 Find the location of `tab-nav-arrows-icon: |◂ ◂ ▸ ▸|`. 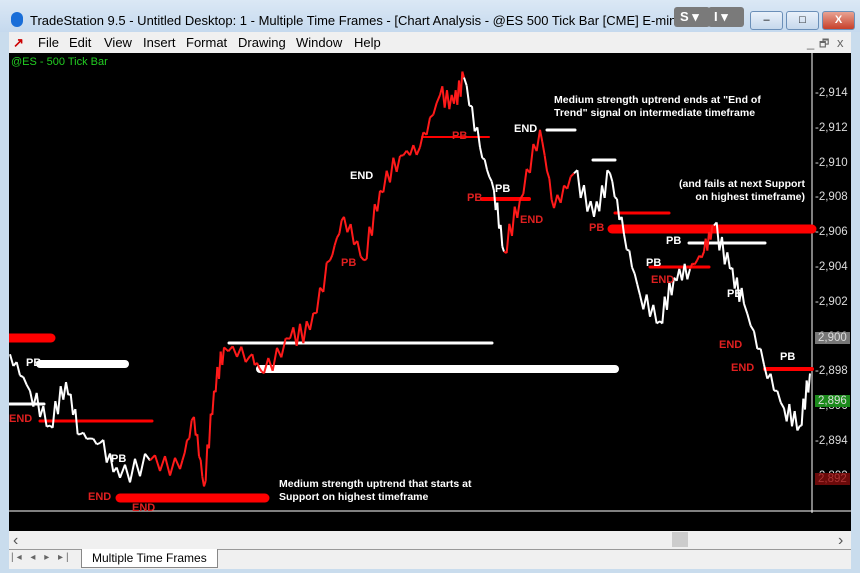

tab-nav-arrows-icon: |◂ ◂ ▸ ▸| is located at coordinates (41, 557).